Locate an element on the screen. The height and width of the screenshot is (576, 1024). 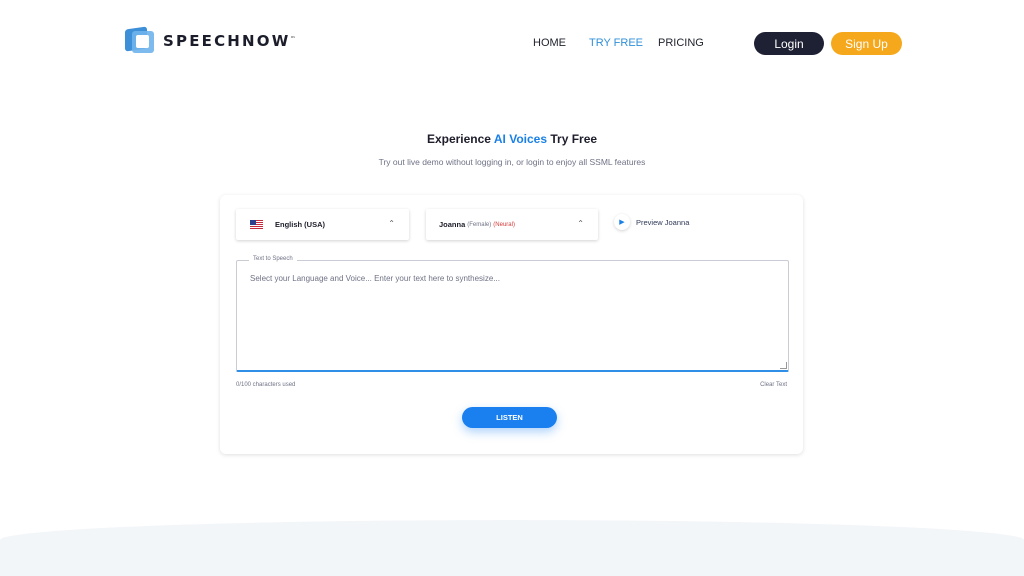
nav-home: HOME is located at coordinates (549, 43).